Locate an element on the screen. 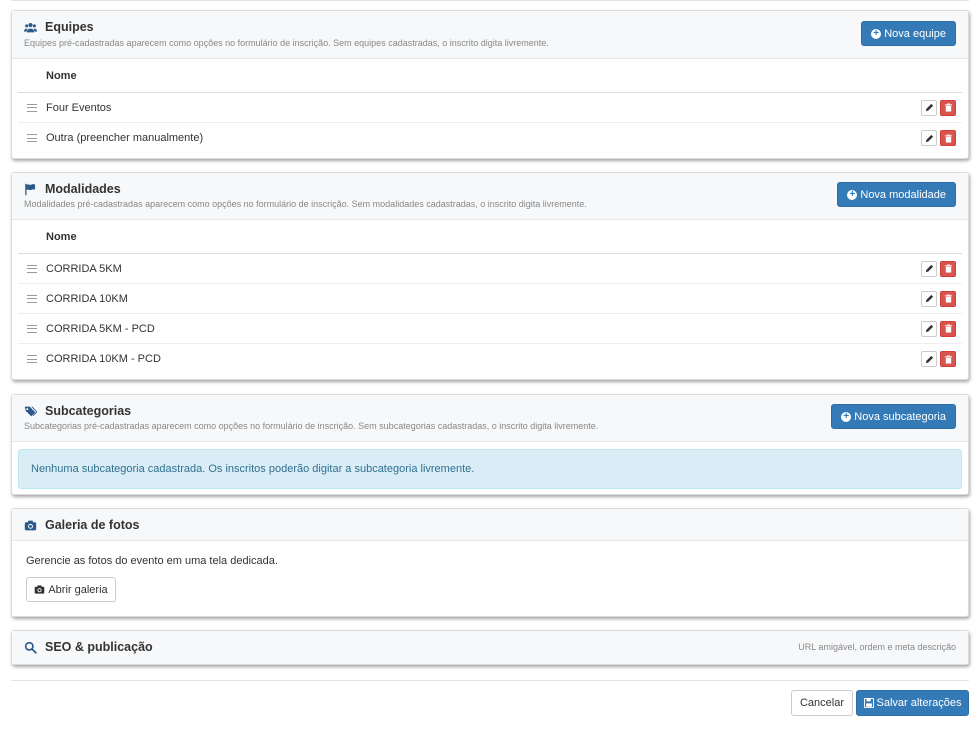 This screenshot has width=978, height=731. row-name: Four Eventos is located at coordinates (79, 107).